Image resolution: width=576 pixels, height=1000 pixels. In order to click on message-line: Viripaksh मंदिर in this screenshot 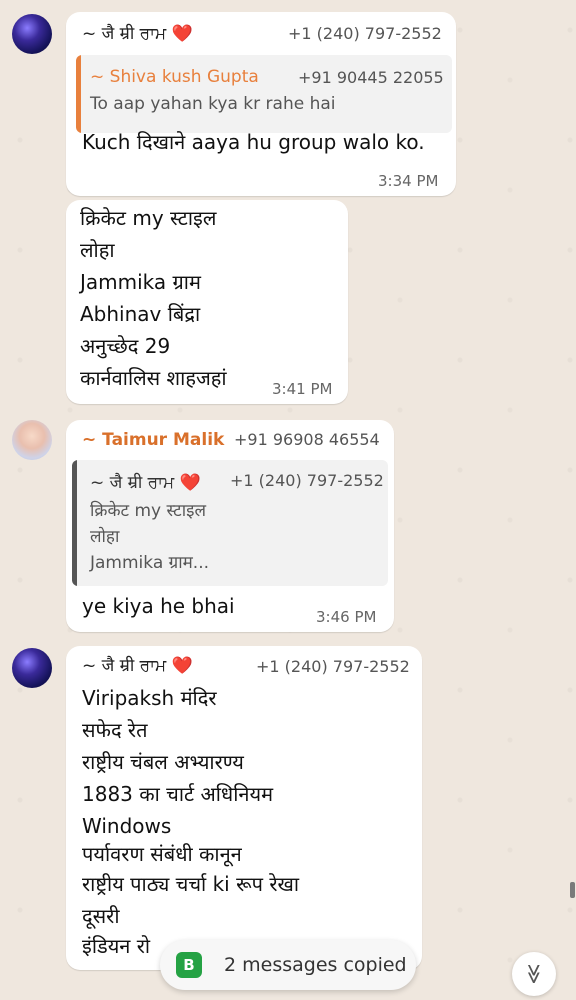, I will do `click(149, 698)`.